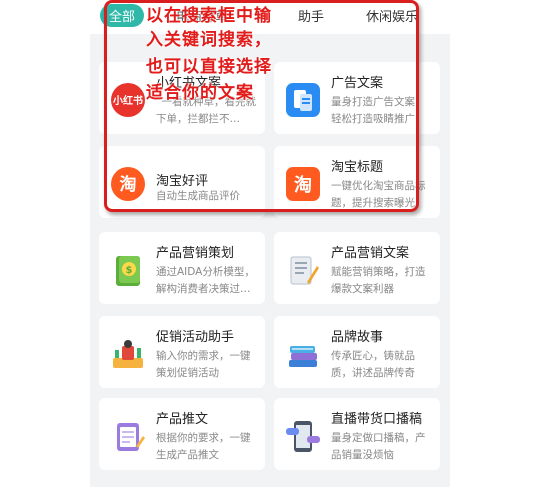  What do you see at coordinates (378, 280) in the screenshot?
I see `card-description: 赋能营销策略，打造爆款文案利器` at bounding box center [378, 280].